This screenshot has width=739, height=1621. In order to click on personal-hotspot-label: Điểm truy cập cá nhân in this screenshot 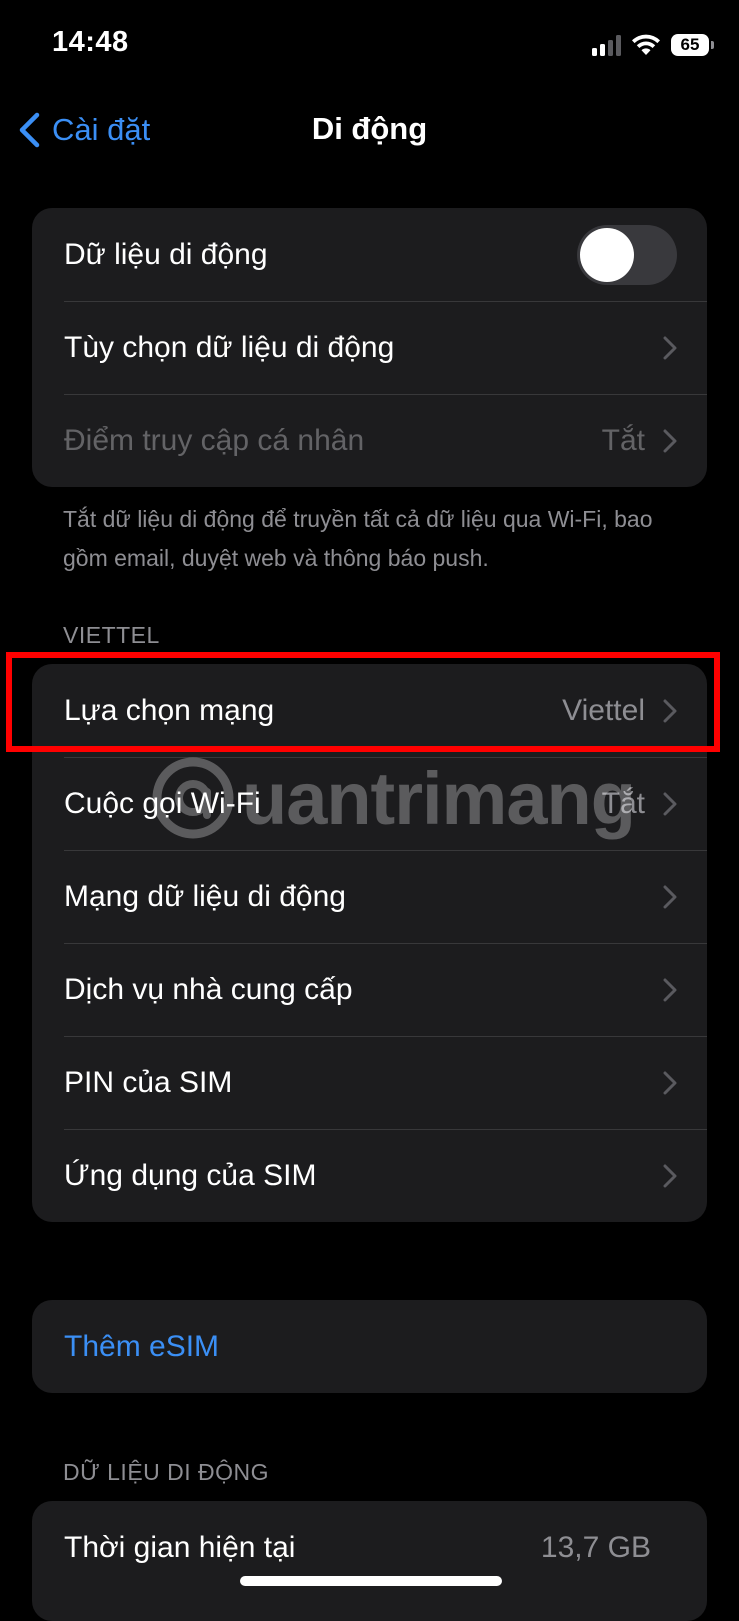, I will do `click(214, 440)`.